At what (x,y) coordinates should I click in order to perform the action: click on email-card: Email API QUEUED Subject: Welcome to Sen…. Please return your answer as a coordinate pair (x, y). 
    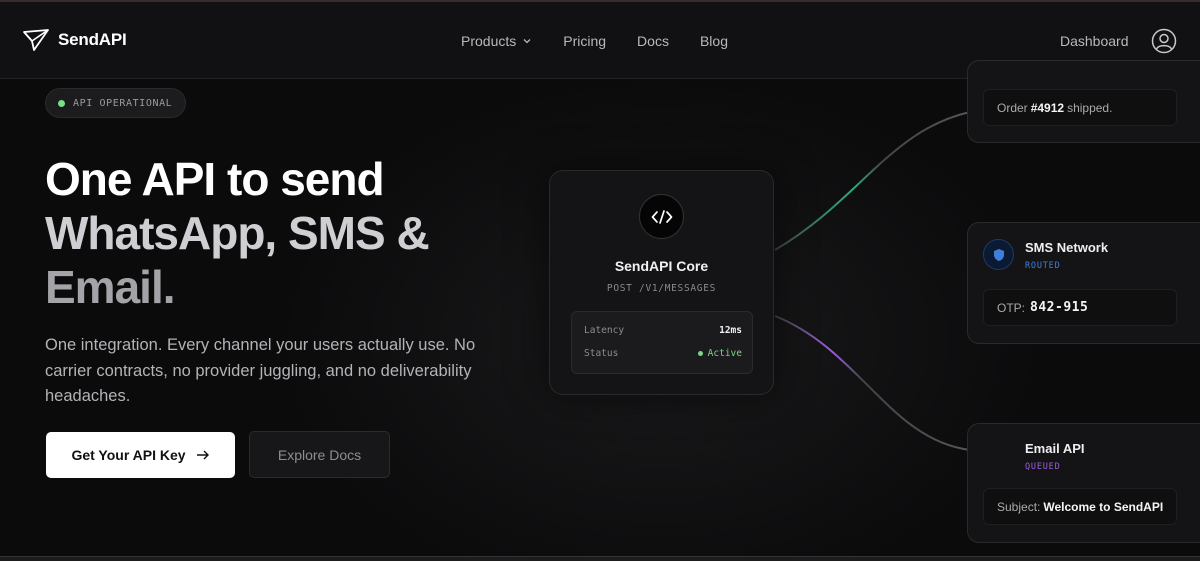
    Looking at the image, I should click on (1083, 483).